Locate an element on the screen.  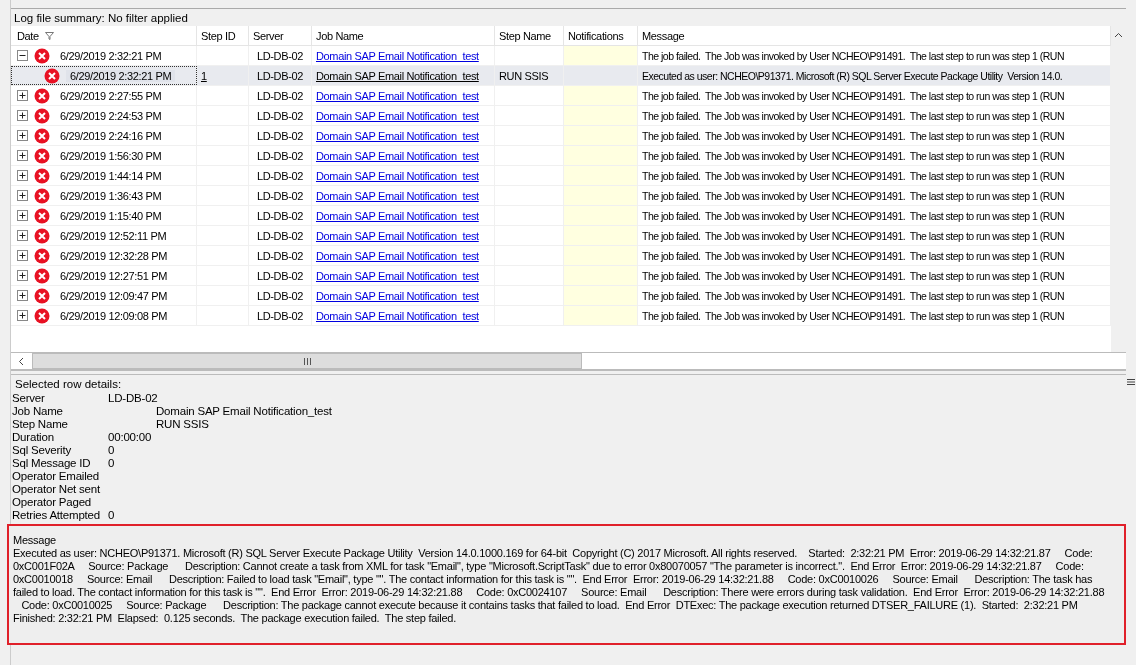
detail-label: Job Name is located at coordinates (38, 411).